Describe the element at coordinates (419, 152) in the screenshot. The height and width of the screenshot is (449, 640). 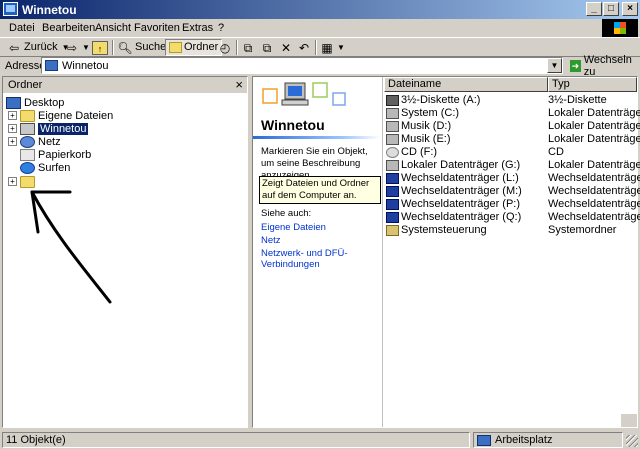
I see `file-name: CD (F:)` at that location.